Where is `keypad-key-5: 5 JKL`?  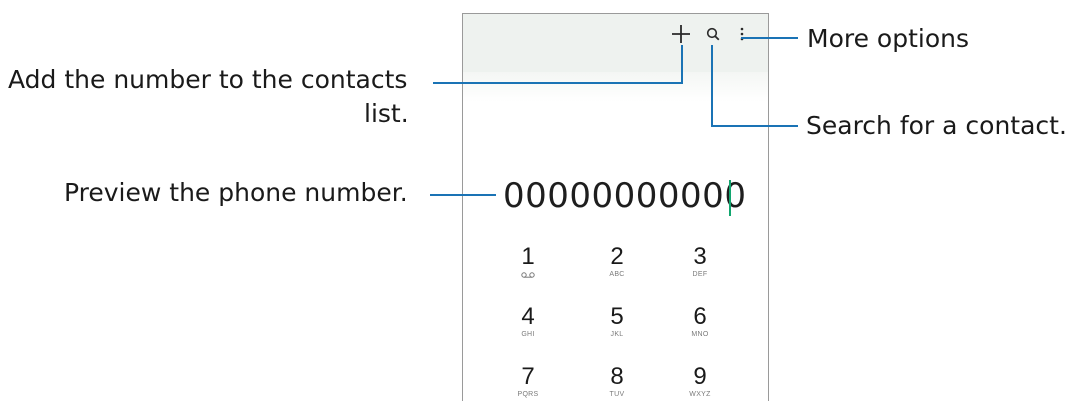 keypad-key-5: 5 JKL is located at coordinates (617, 332).